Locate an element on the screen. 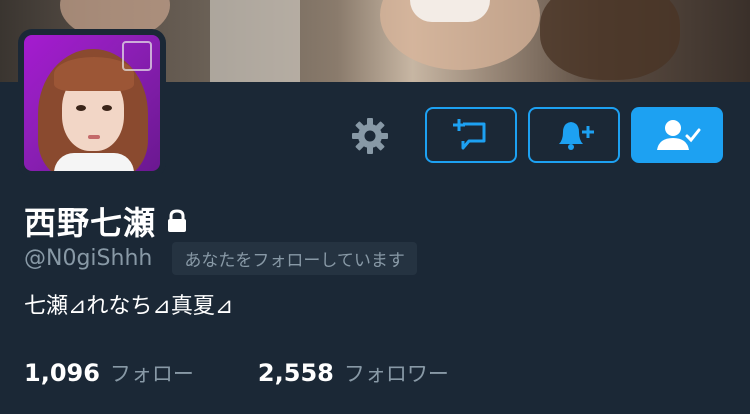 The height and width of the screenshot is (414, 750). following-button is located at coordinates (677, 135).